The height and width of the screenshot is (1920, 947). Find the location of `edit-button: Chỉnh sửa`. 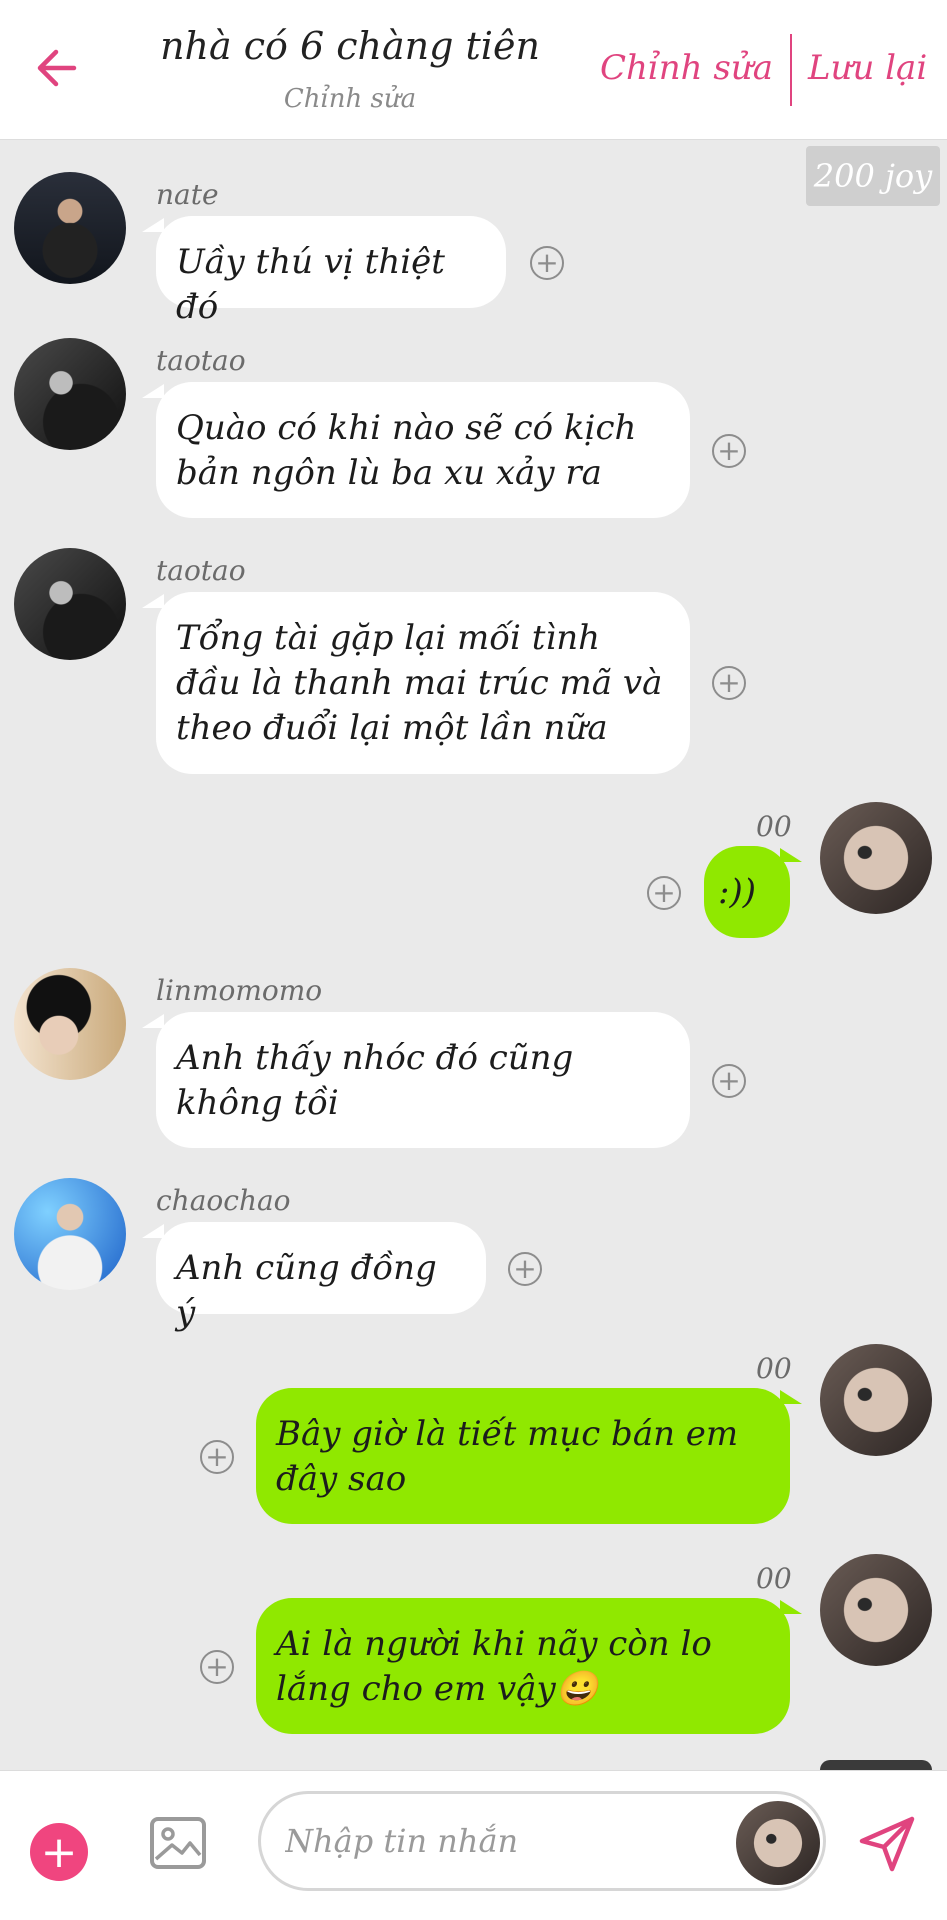

edit-button: Chỉnh sửa is located at coordinates (686, 68).